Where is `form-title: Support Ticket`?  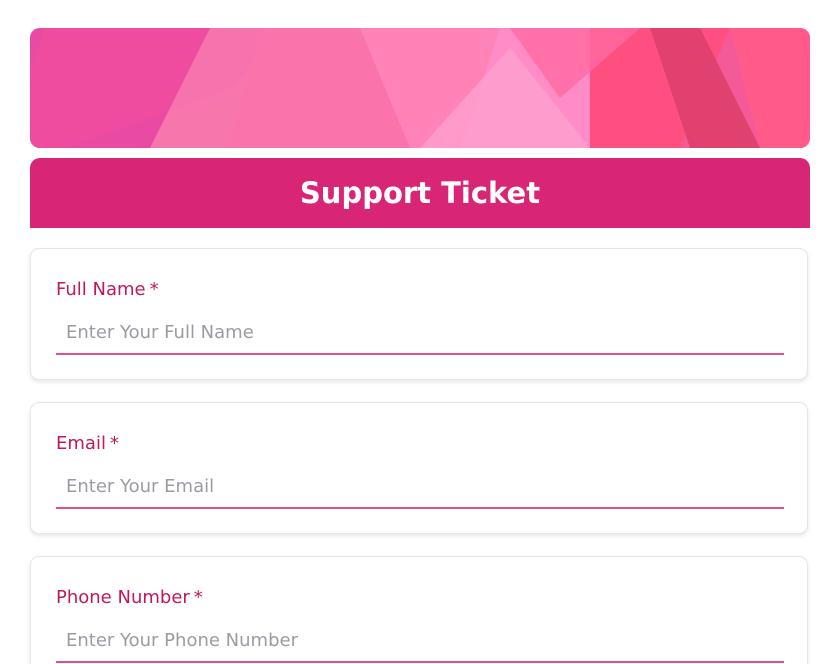
form-title: Support Ticket is located at coordinates (420, 193).